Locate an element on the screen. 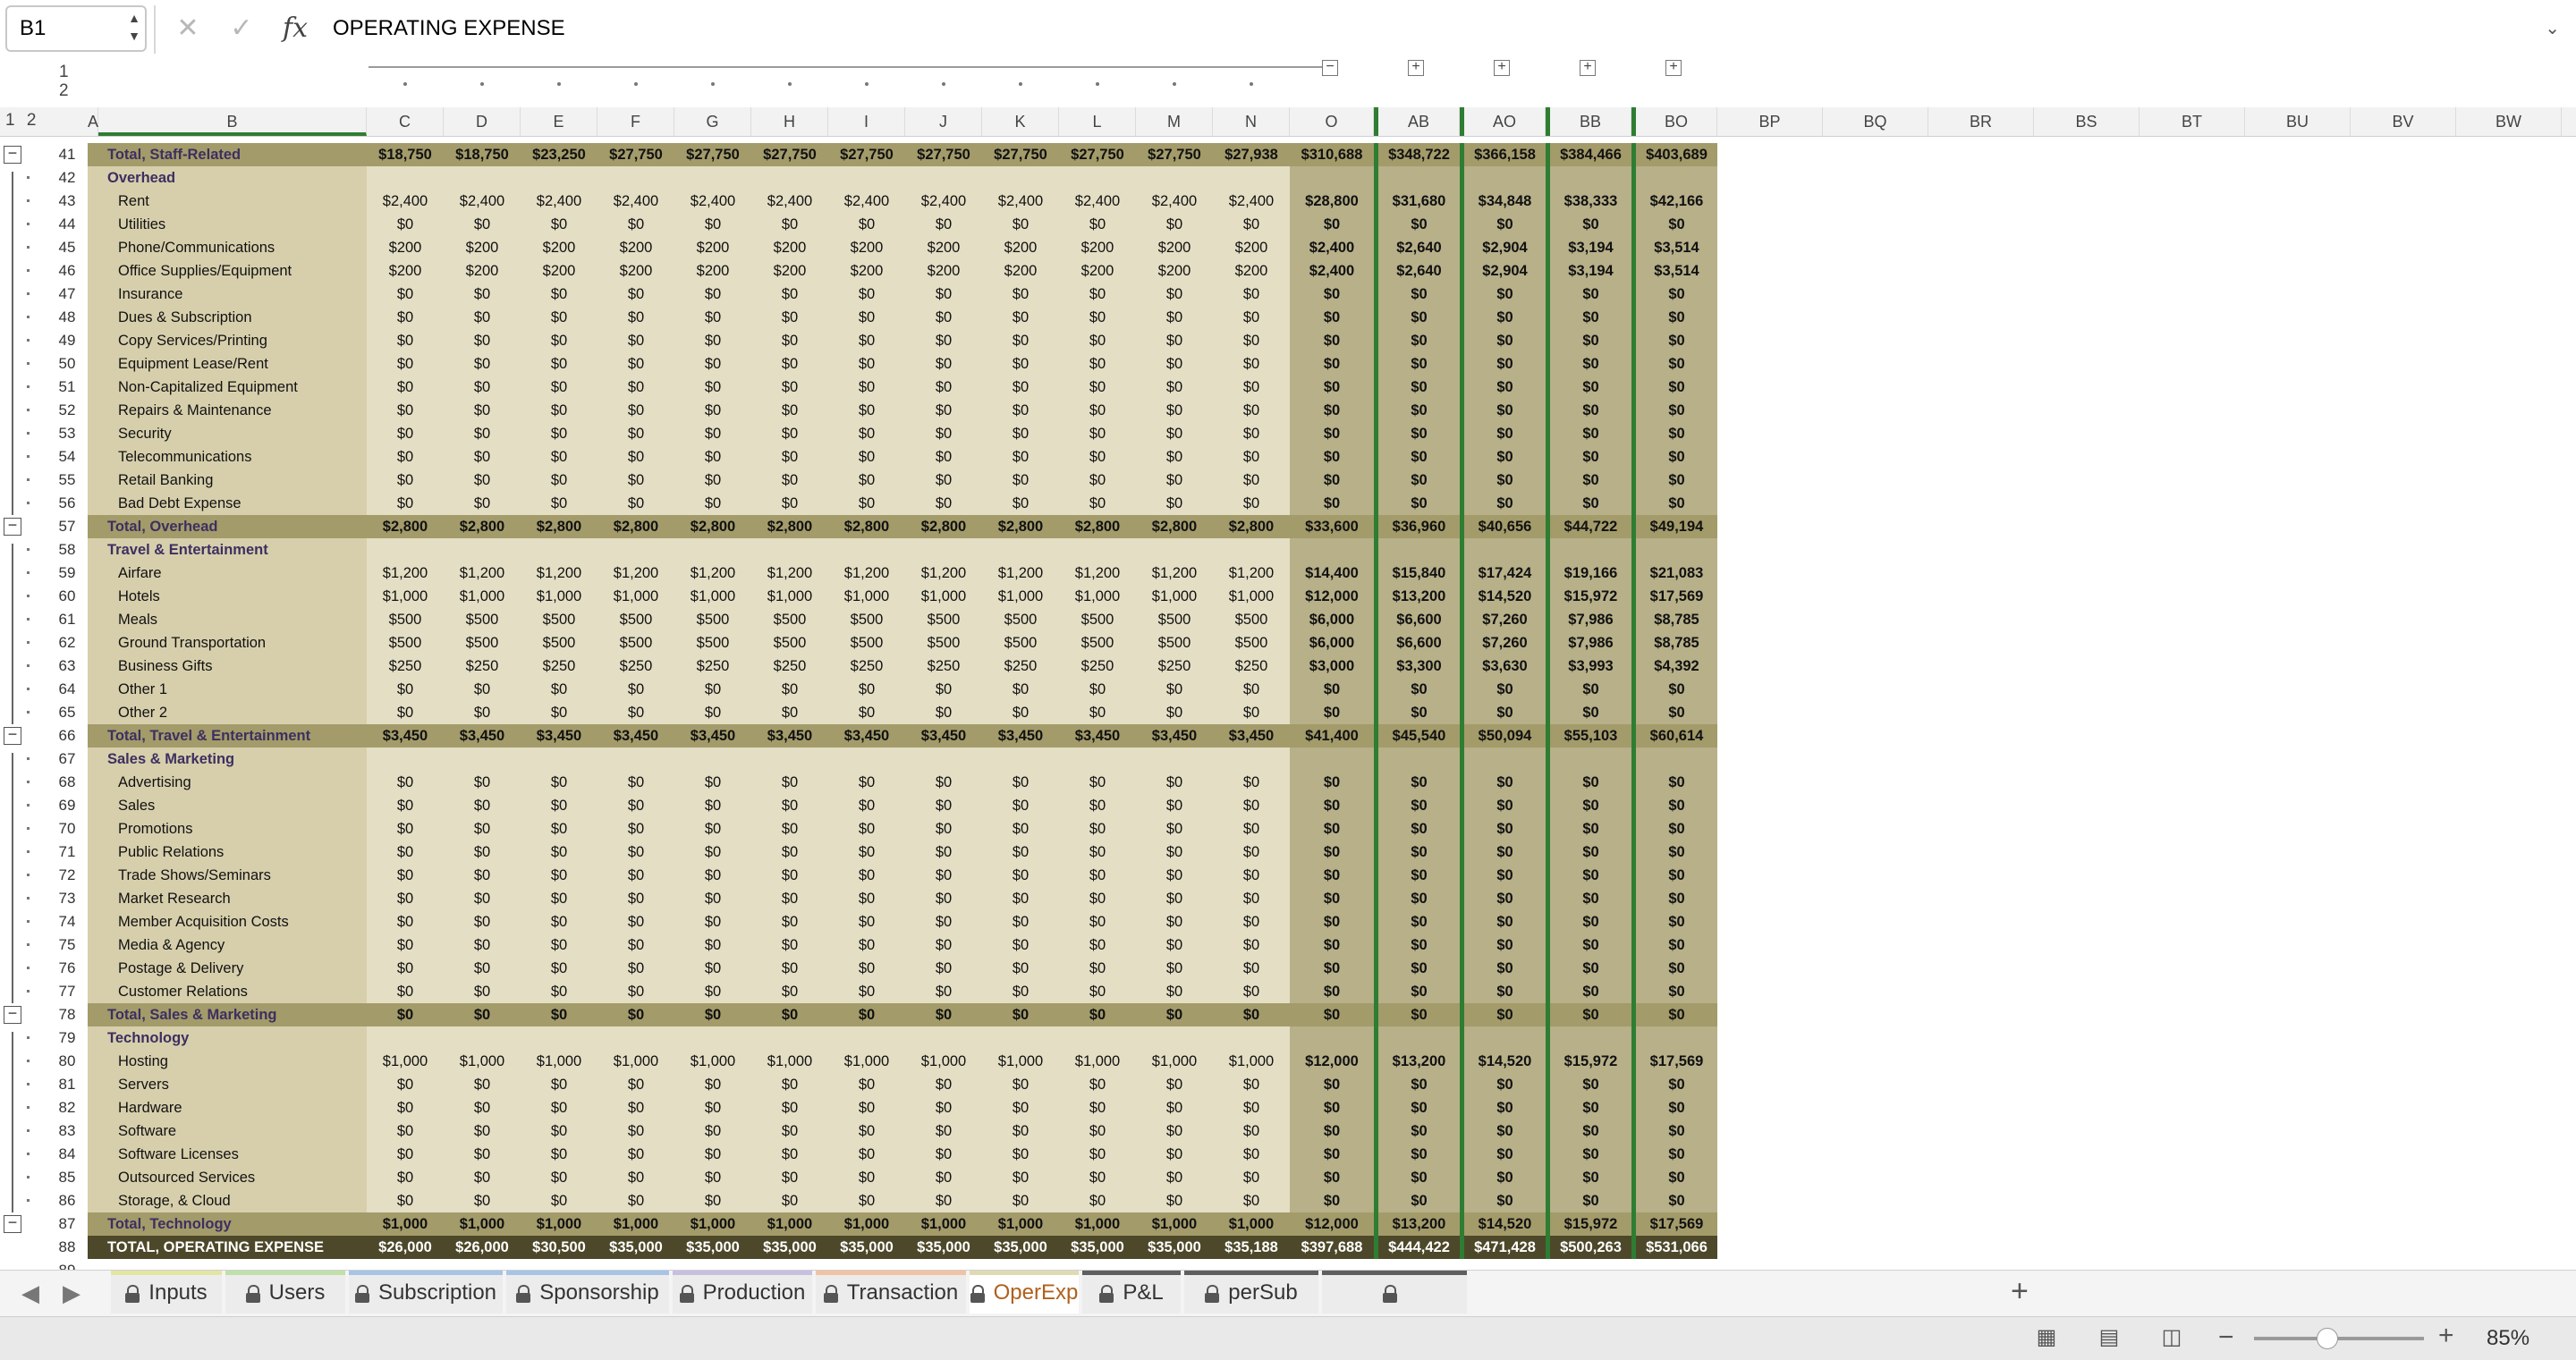 The width and height of the screenshot is (2576, 1360). collapse-rows-icon: − is located at coordinates (12, 1223).